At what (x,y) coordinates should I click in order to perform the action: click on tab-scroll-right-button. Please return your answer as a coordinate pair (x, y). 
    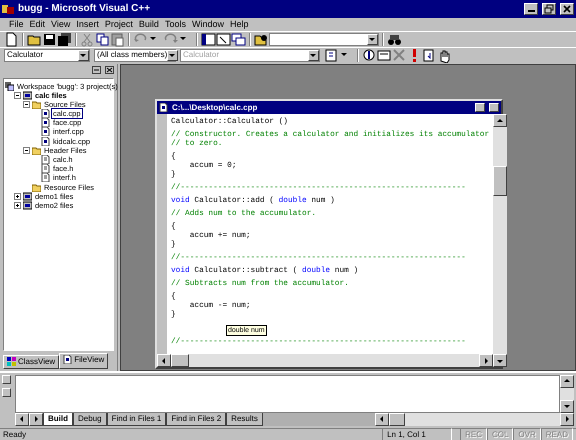
    Looking at the image, I should click on (36, 419).